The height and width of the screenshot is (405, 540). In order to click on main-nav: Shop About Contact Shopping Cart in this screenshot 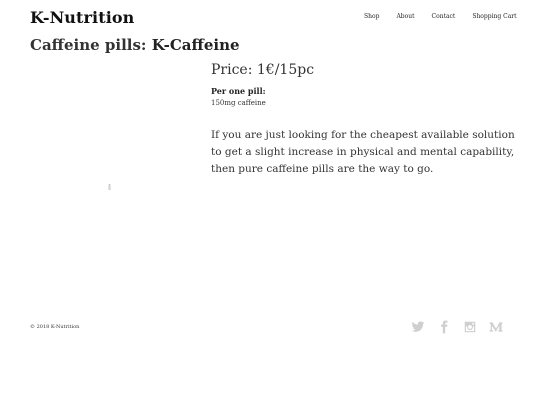, I will do `click(440, 16)`.